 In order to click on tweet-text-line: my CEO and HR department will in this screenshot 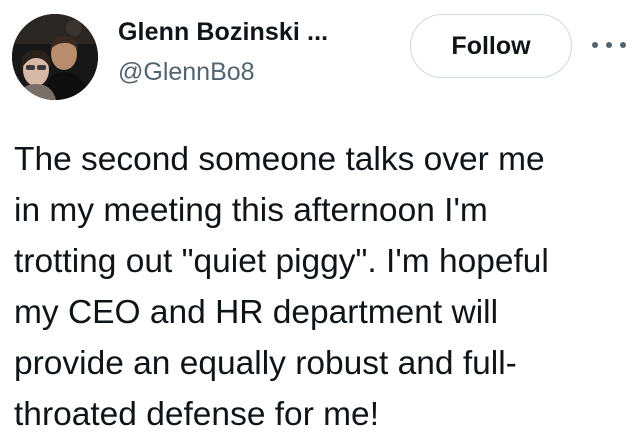, I will do `click(256, 312)`.